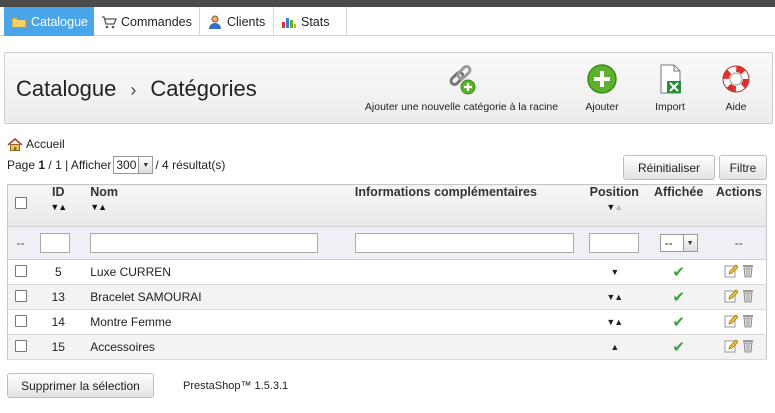 The height and width of the screenshot is (413, 775). Describe the element at coordinates (15, 144) in the screenshot. I see `home-icon` at that location.